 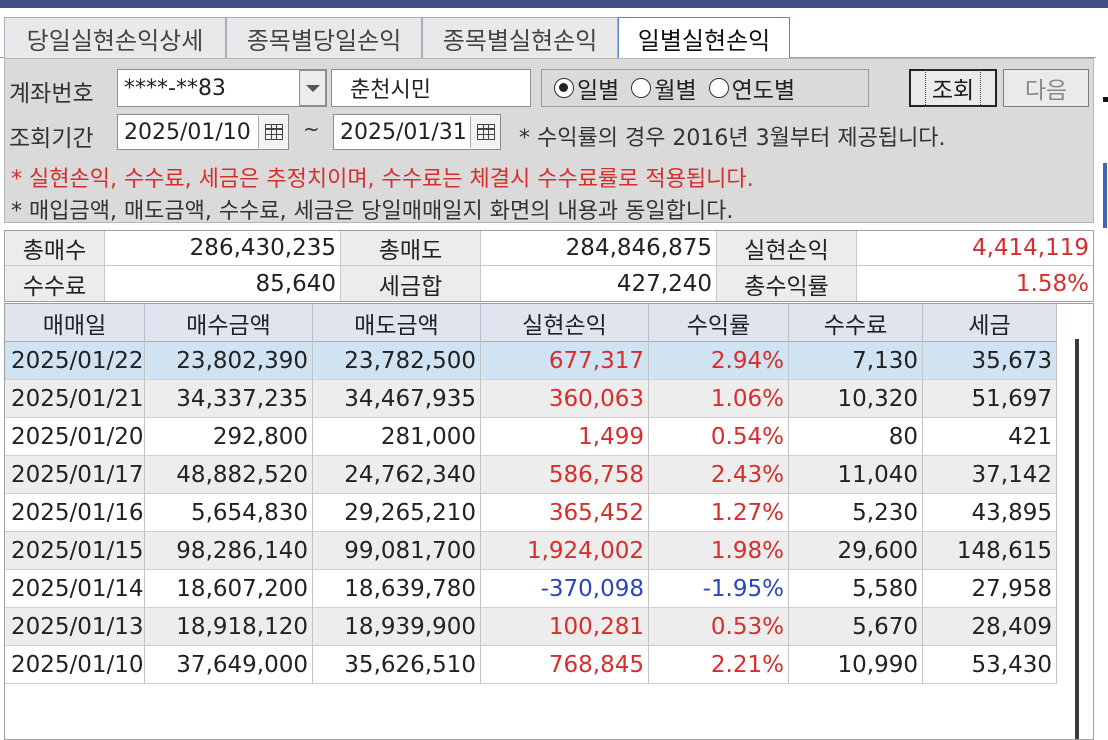 I want to click on column-header-tax: 세금, so click(x=990, y=323).